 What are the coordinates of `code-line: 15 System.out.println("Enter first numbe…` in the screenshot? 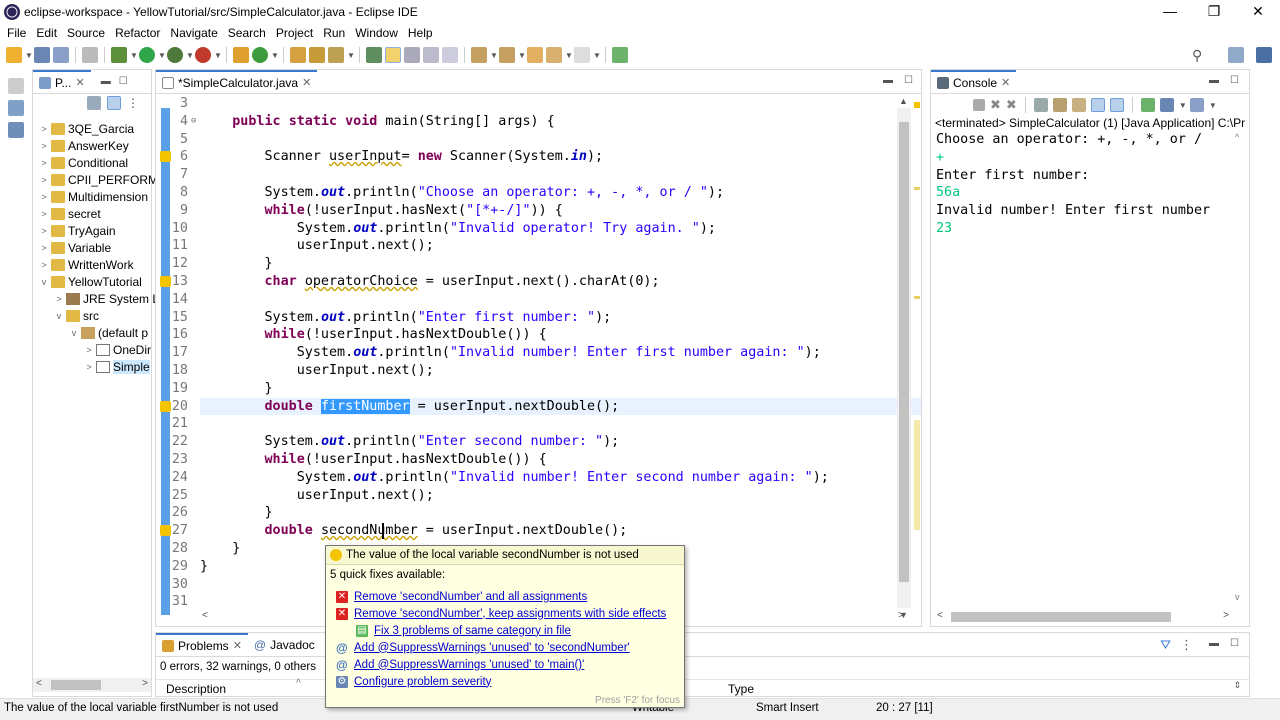 It's located at (526, 318).